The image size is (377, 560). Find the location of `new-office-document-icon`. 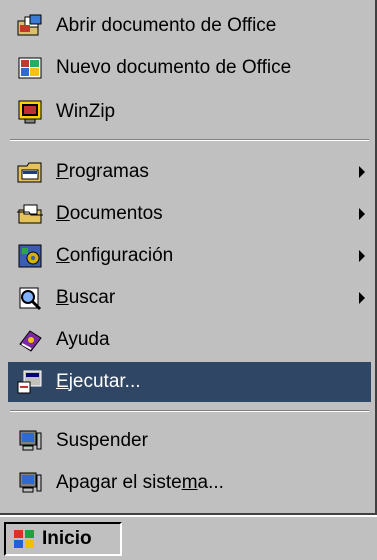

new-office-document-icon is located at coordinates (30, 68).